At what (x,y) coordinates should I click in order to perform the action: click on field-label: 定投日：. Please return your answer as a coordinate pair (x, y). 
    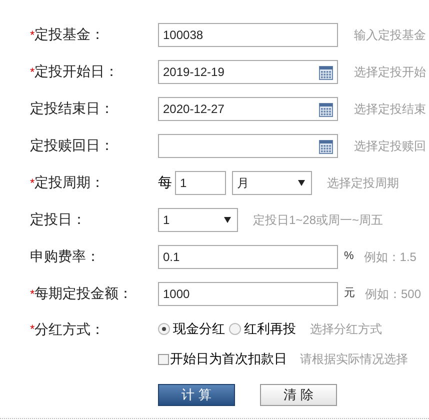
    Looking at the image, I should click on (58, 219).